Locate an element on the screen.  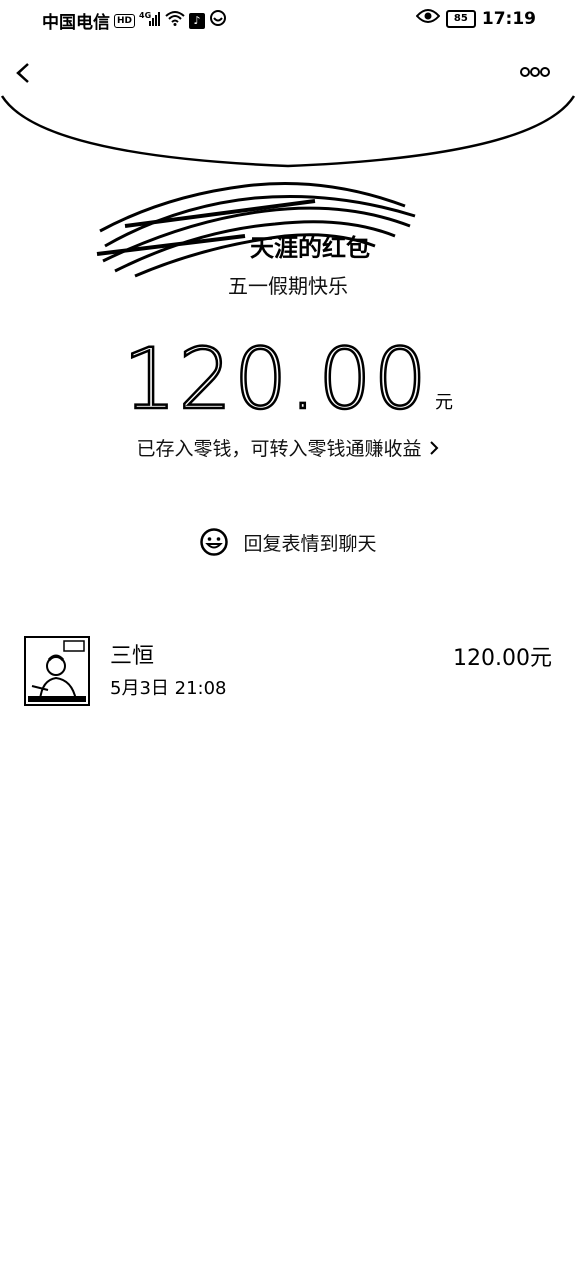
clock-time: 17:19 is located at coordinates (508, 18).